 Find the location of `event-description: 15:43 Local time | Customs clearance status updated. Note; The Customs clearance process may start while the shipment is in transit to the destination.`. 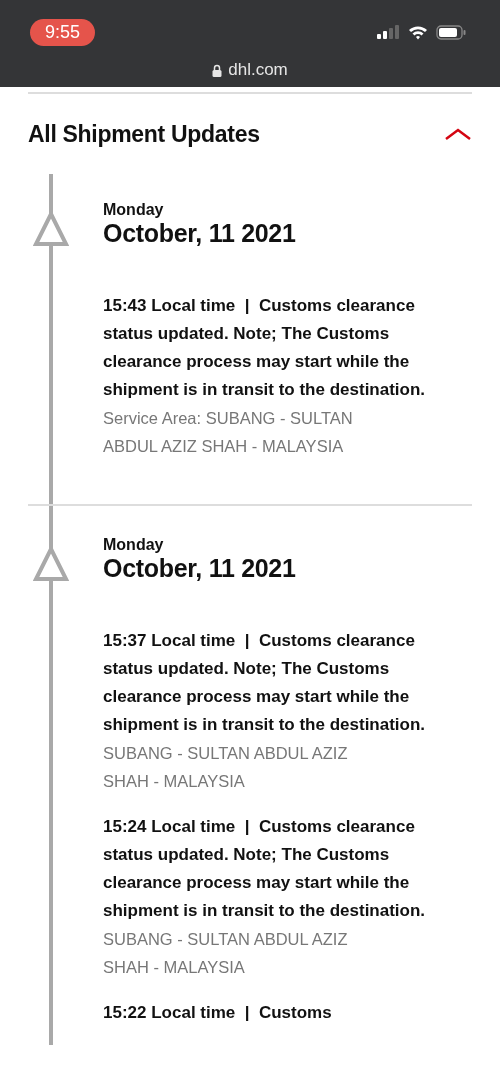

event-description: 15:43 Local time | Customs clearance status updated. Note; The Customs clearance process may start while the shipment is in transit to the destination. is located at coordinates (265, 348).